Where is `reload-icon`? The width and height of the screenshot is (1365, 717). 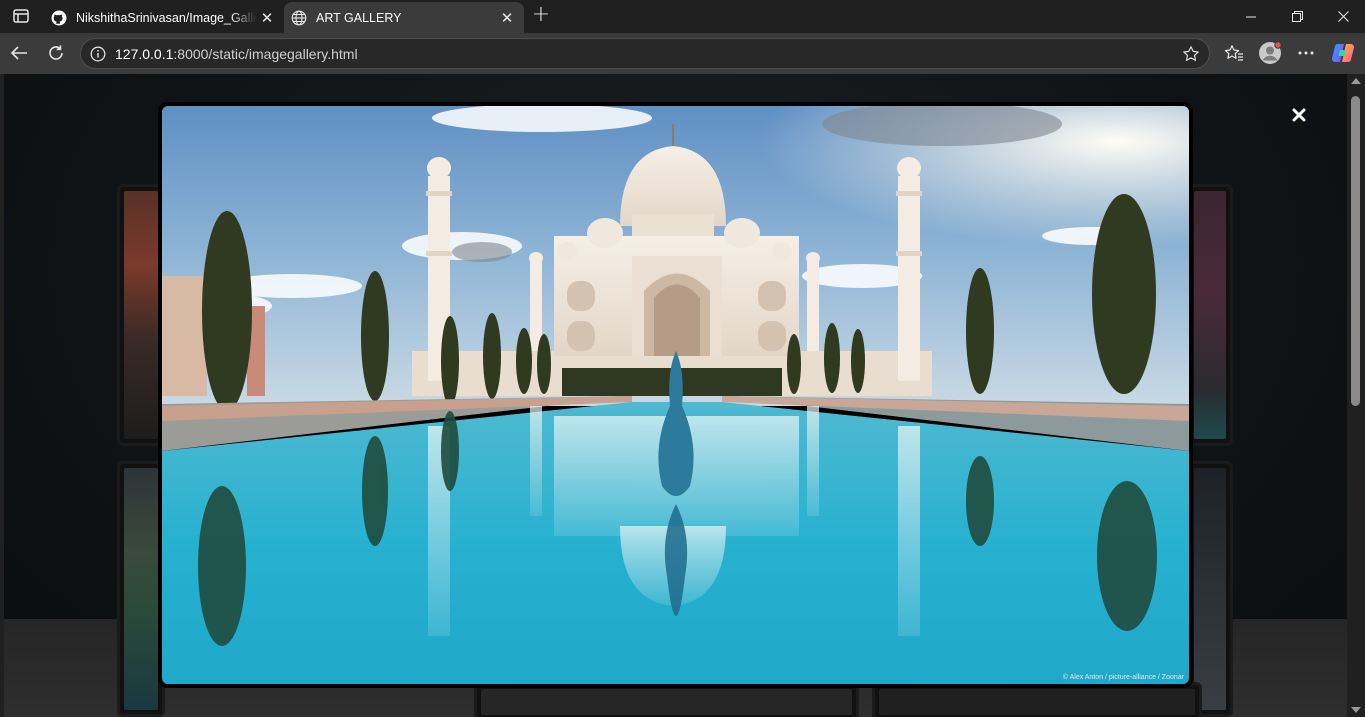
reload-icon is located at coordinates (56, 52).